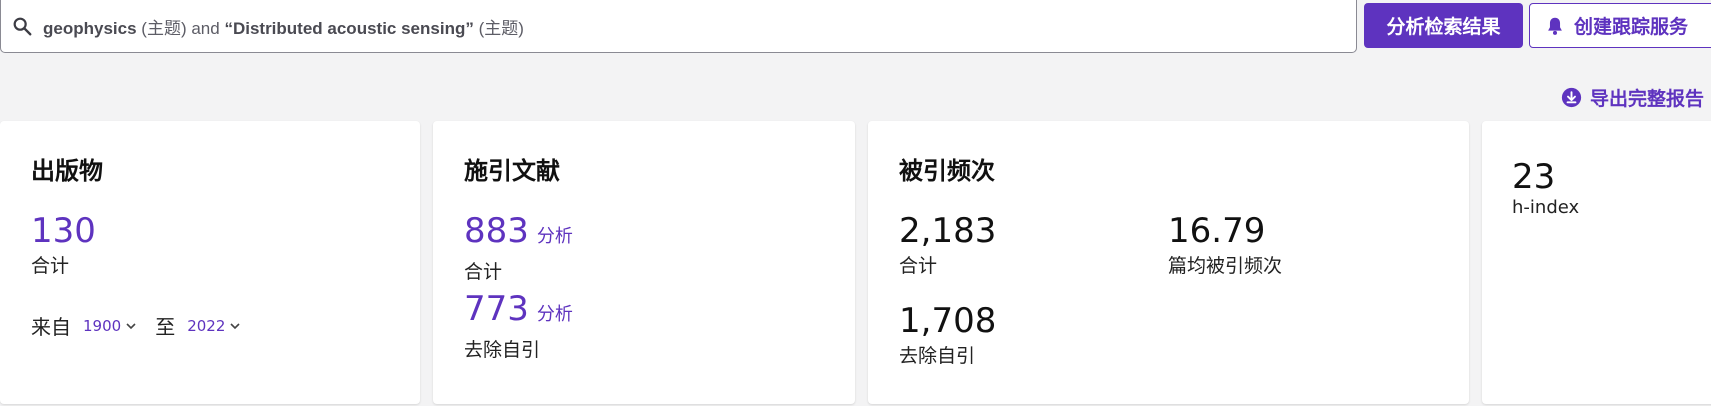 The height and width of the screenshot is (406, 1711). What do you see at coordinates (1596, 262) in the screenshot?
I see `h-index-card: 23 h-index` at bounding box center [1596, 262].